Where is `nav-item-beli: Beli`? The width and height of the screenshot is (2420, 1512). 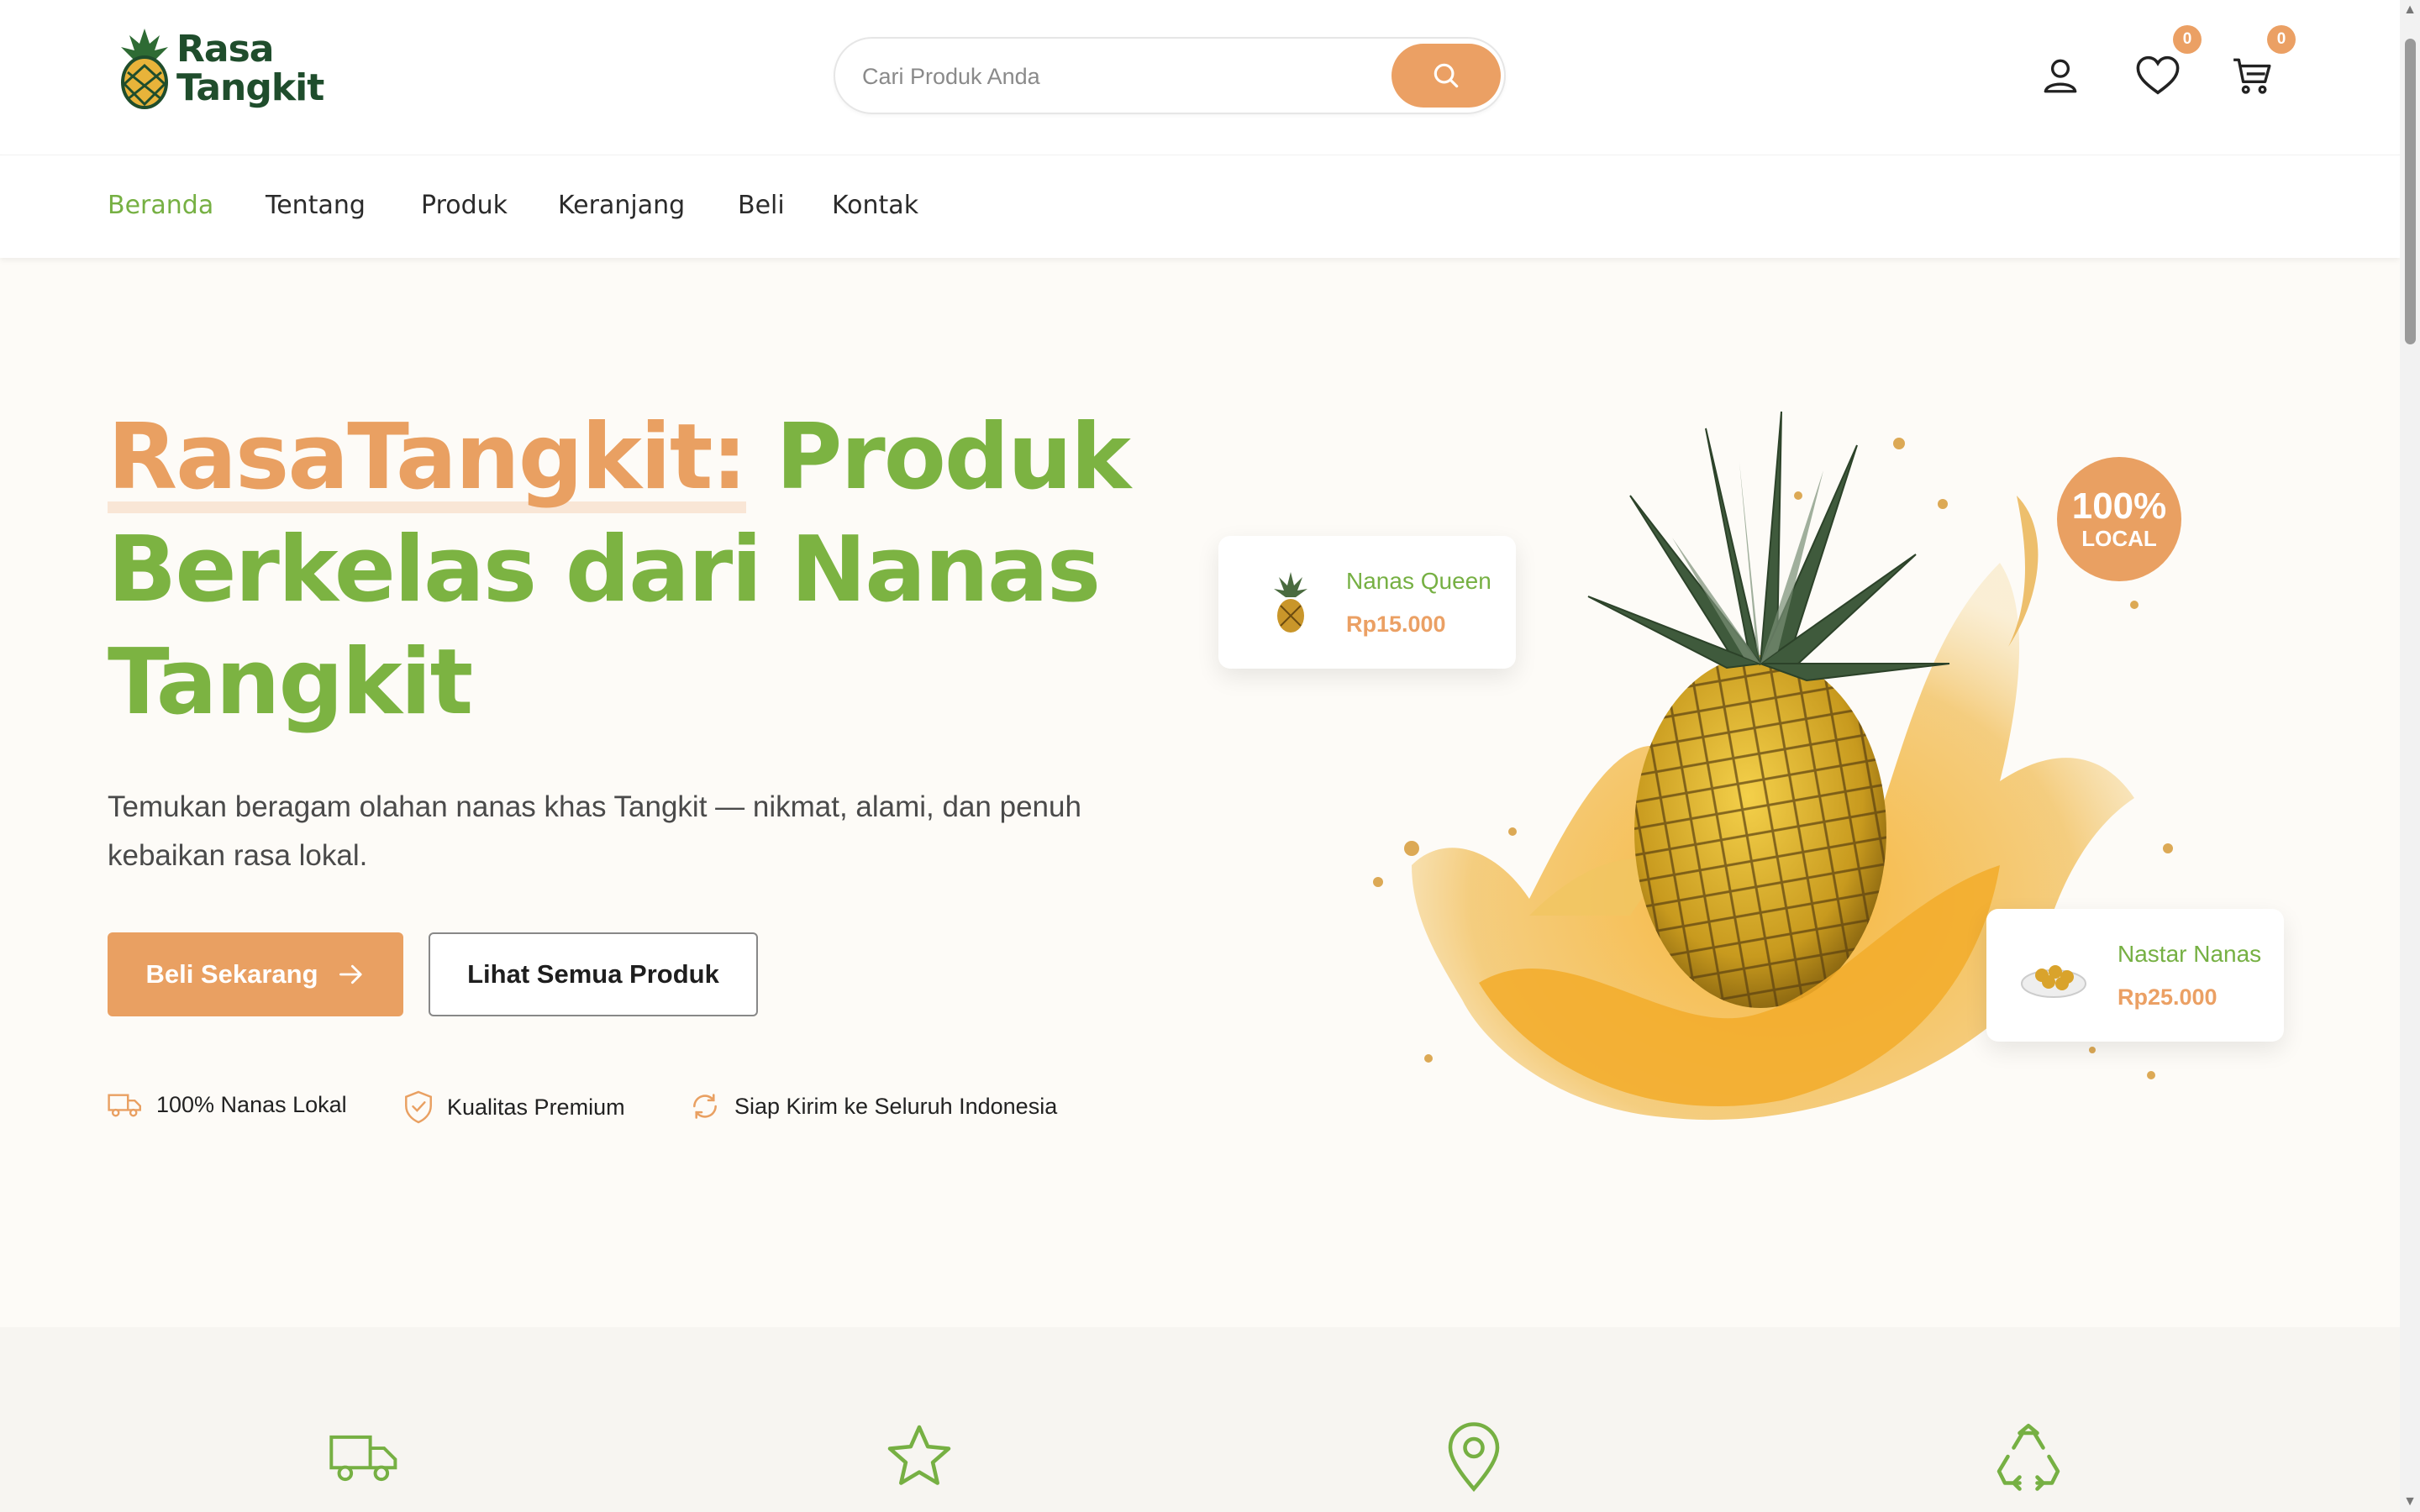
nav-item-beli: Beli is located at coordinates (762, 205).